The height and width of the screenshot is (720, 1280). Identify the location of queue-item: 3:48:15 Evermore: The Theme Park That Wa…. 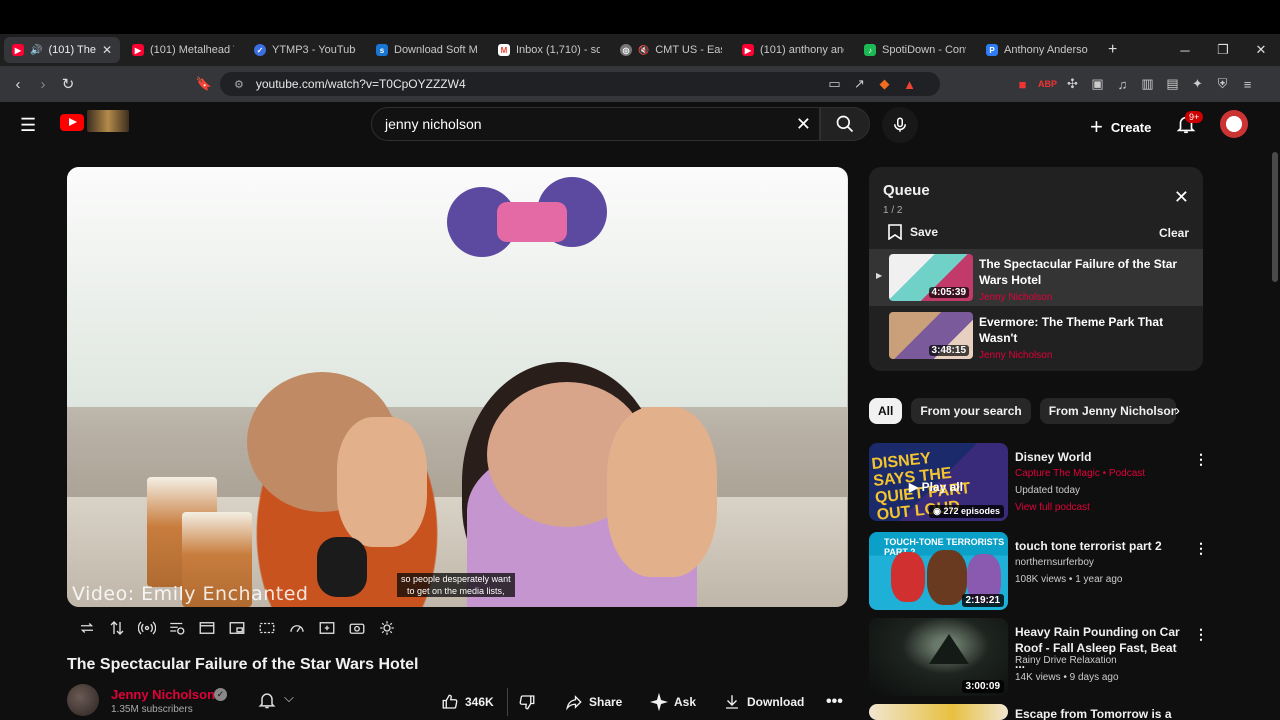
(1036, 335).